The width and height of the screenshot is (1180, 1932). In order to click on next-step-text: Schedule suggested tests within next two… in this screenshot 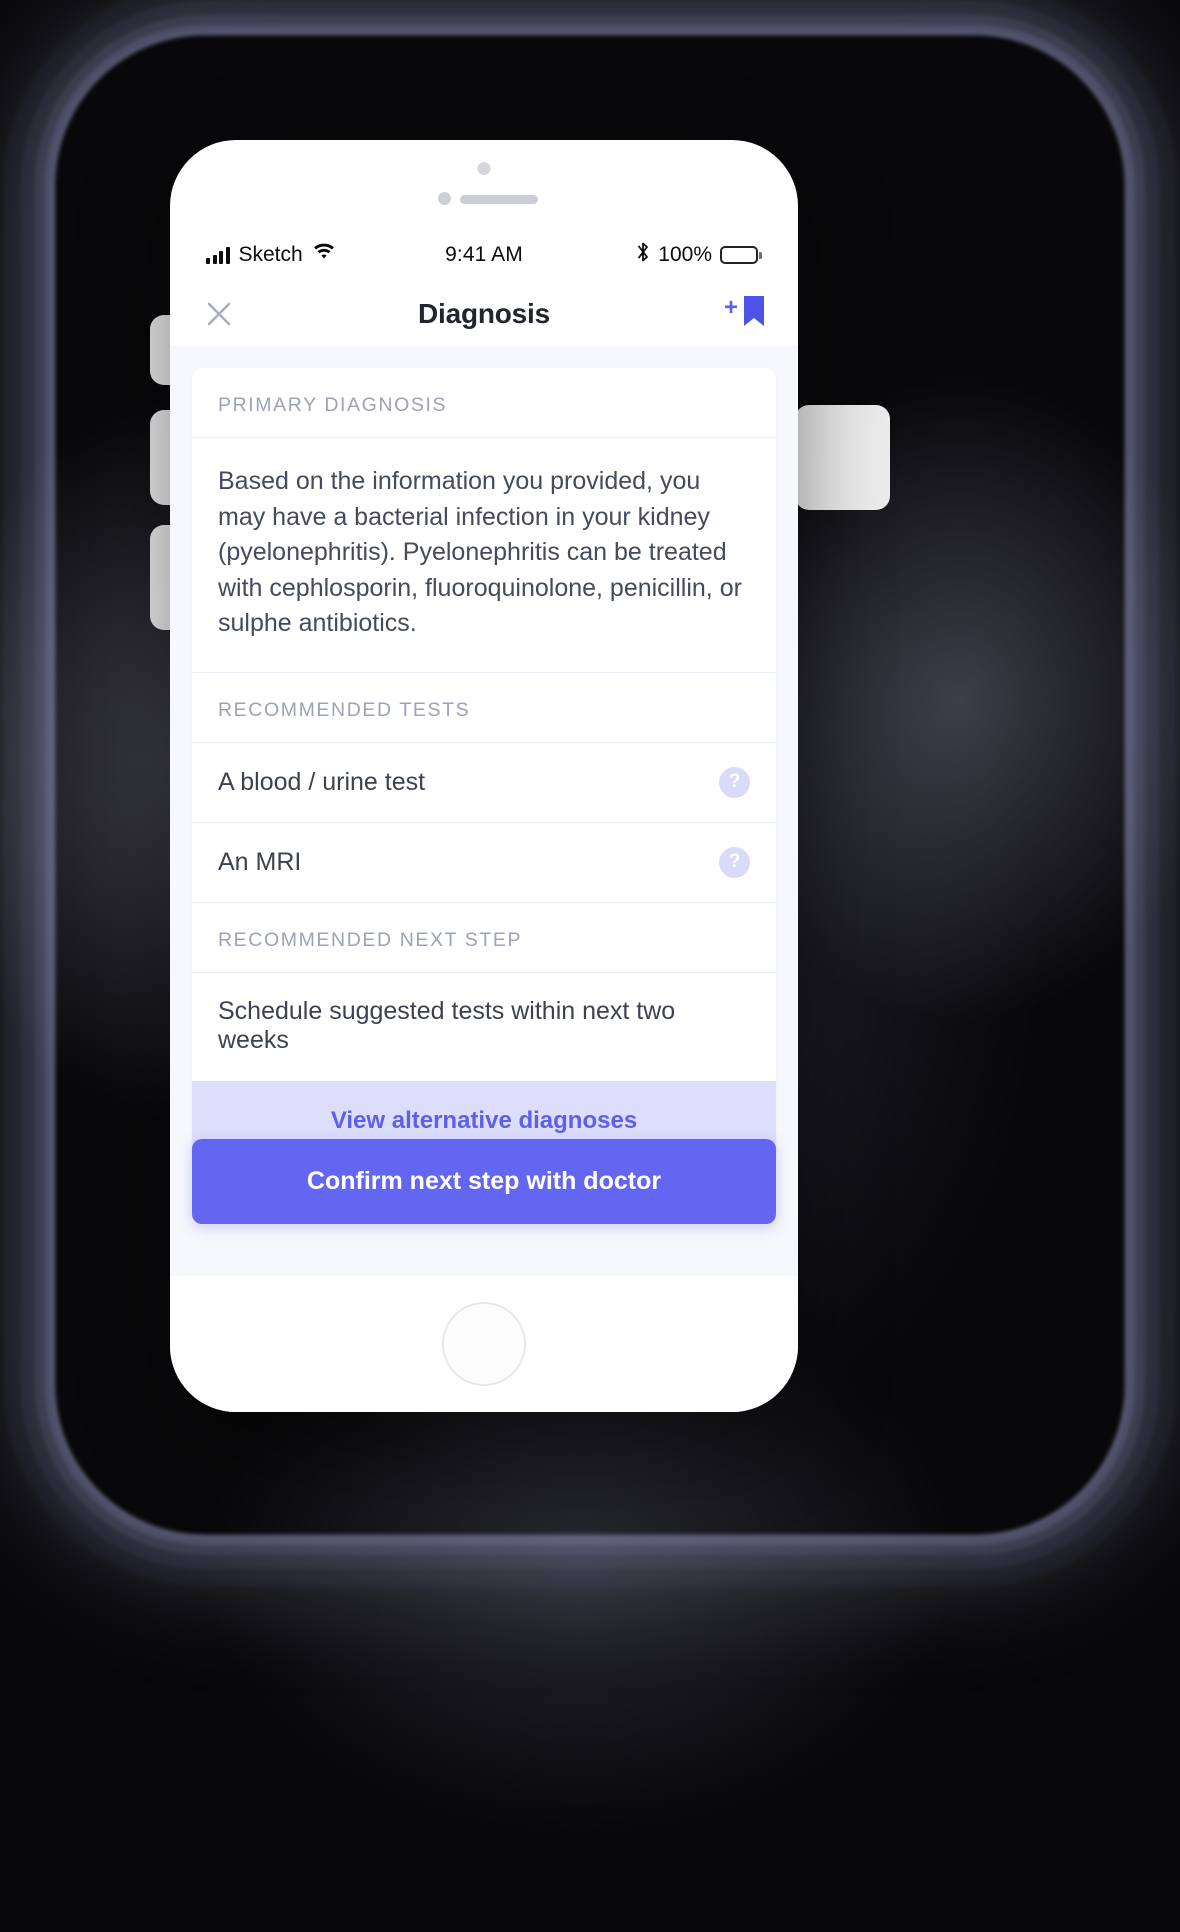, I will do `click(447, 1025)`.